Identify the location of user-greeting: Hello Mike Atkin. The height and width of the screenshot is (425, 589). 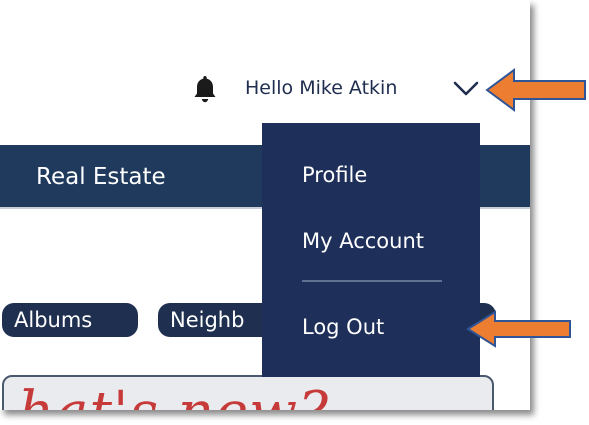
(321, 88).